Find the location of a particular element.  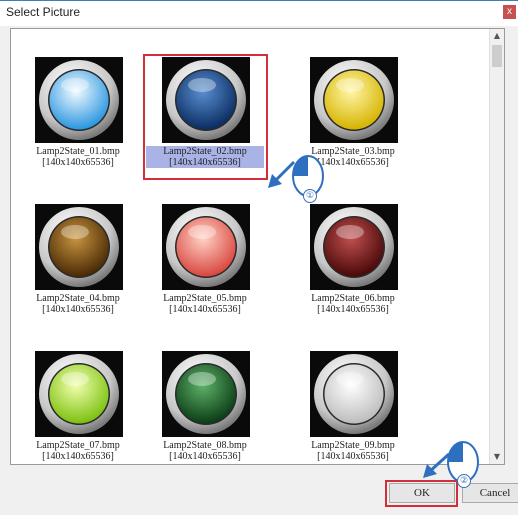

picture-caption: Lamp2State_09.bmp [140x140x65536] is located at coordinates (353, 451).